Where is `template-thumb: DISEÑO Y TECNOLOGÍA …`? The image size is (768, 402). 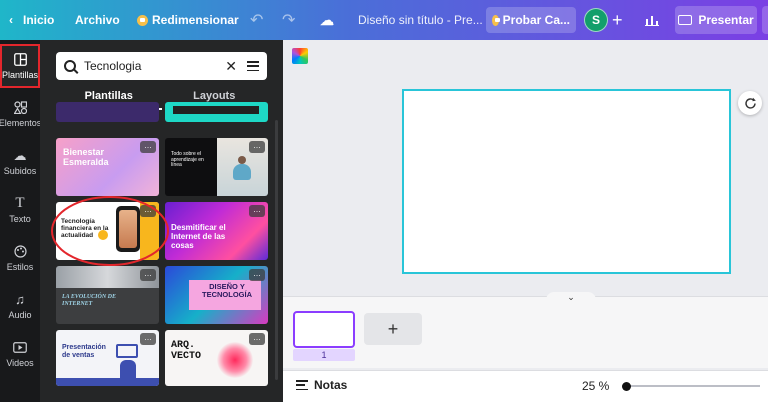 template-thumb: DISEÑO Y TECNOLOGÍA … is located at coordinates (216, 295).